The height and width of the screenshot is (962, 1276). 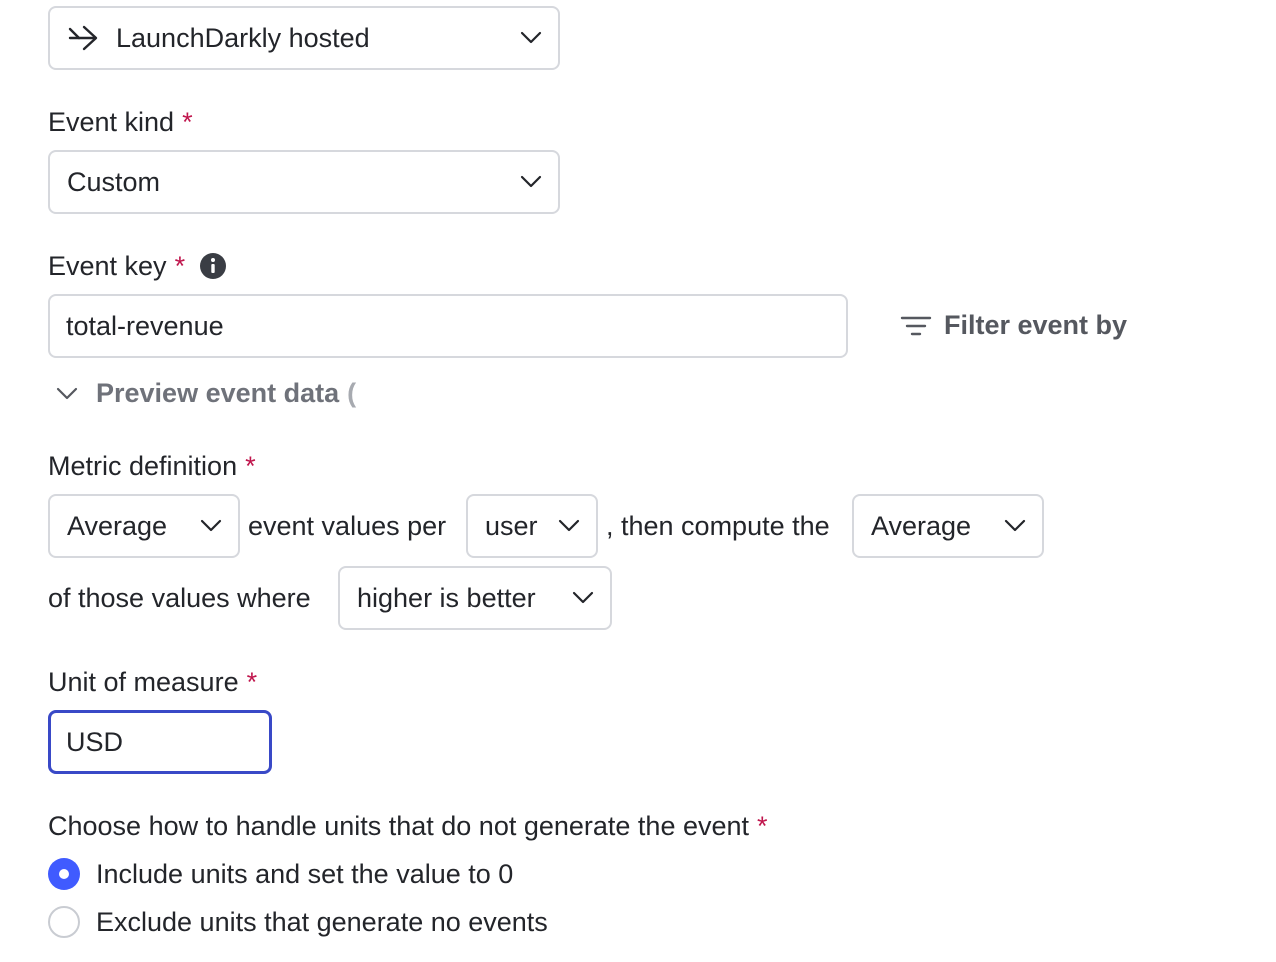 What do you see at coordinates (304, 182) in the screenshot?
I see `event-kind-select: Custom` at bounding box center [304, 182].